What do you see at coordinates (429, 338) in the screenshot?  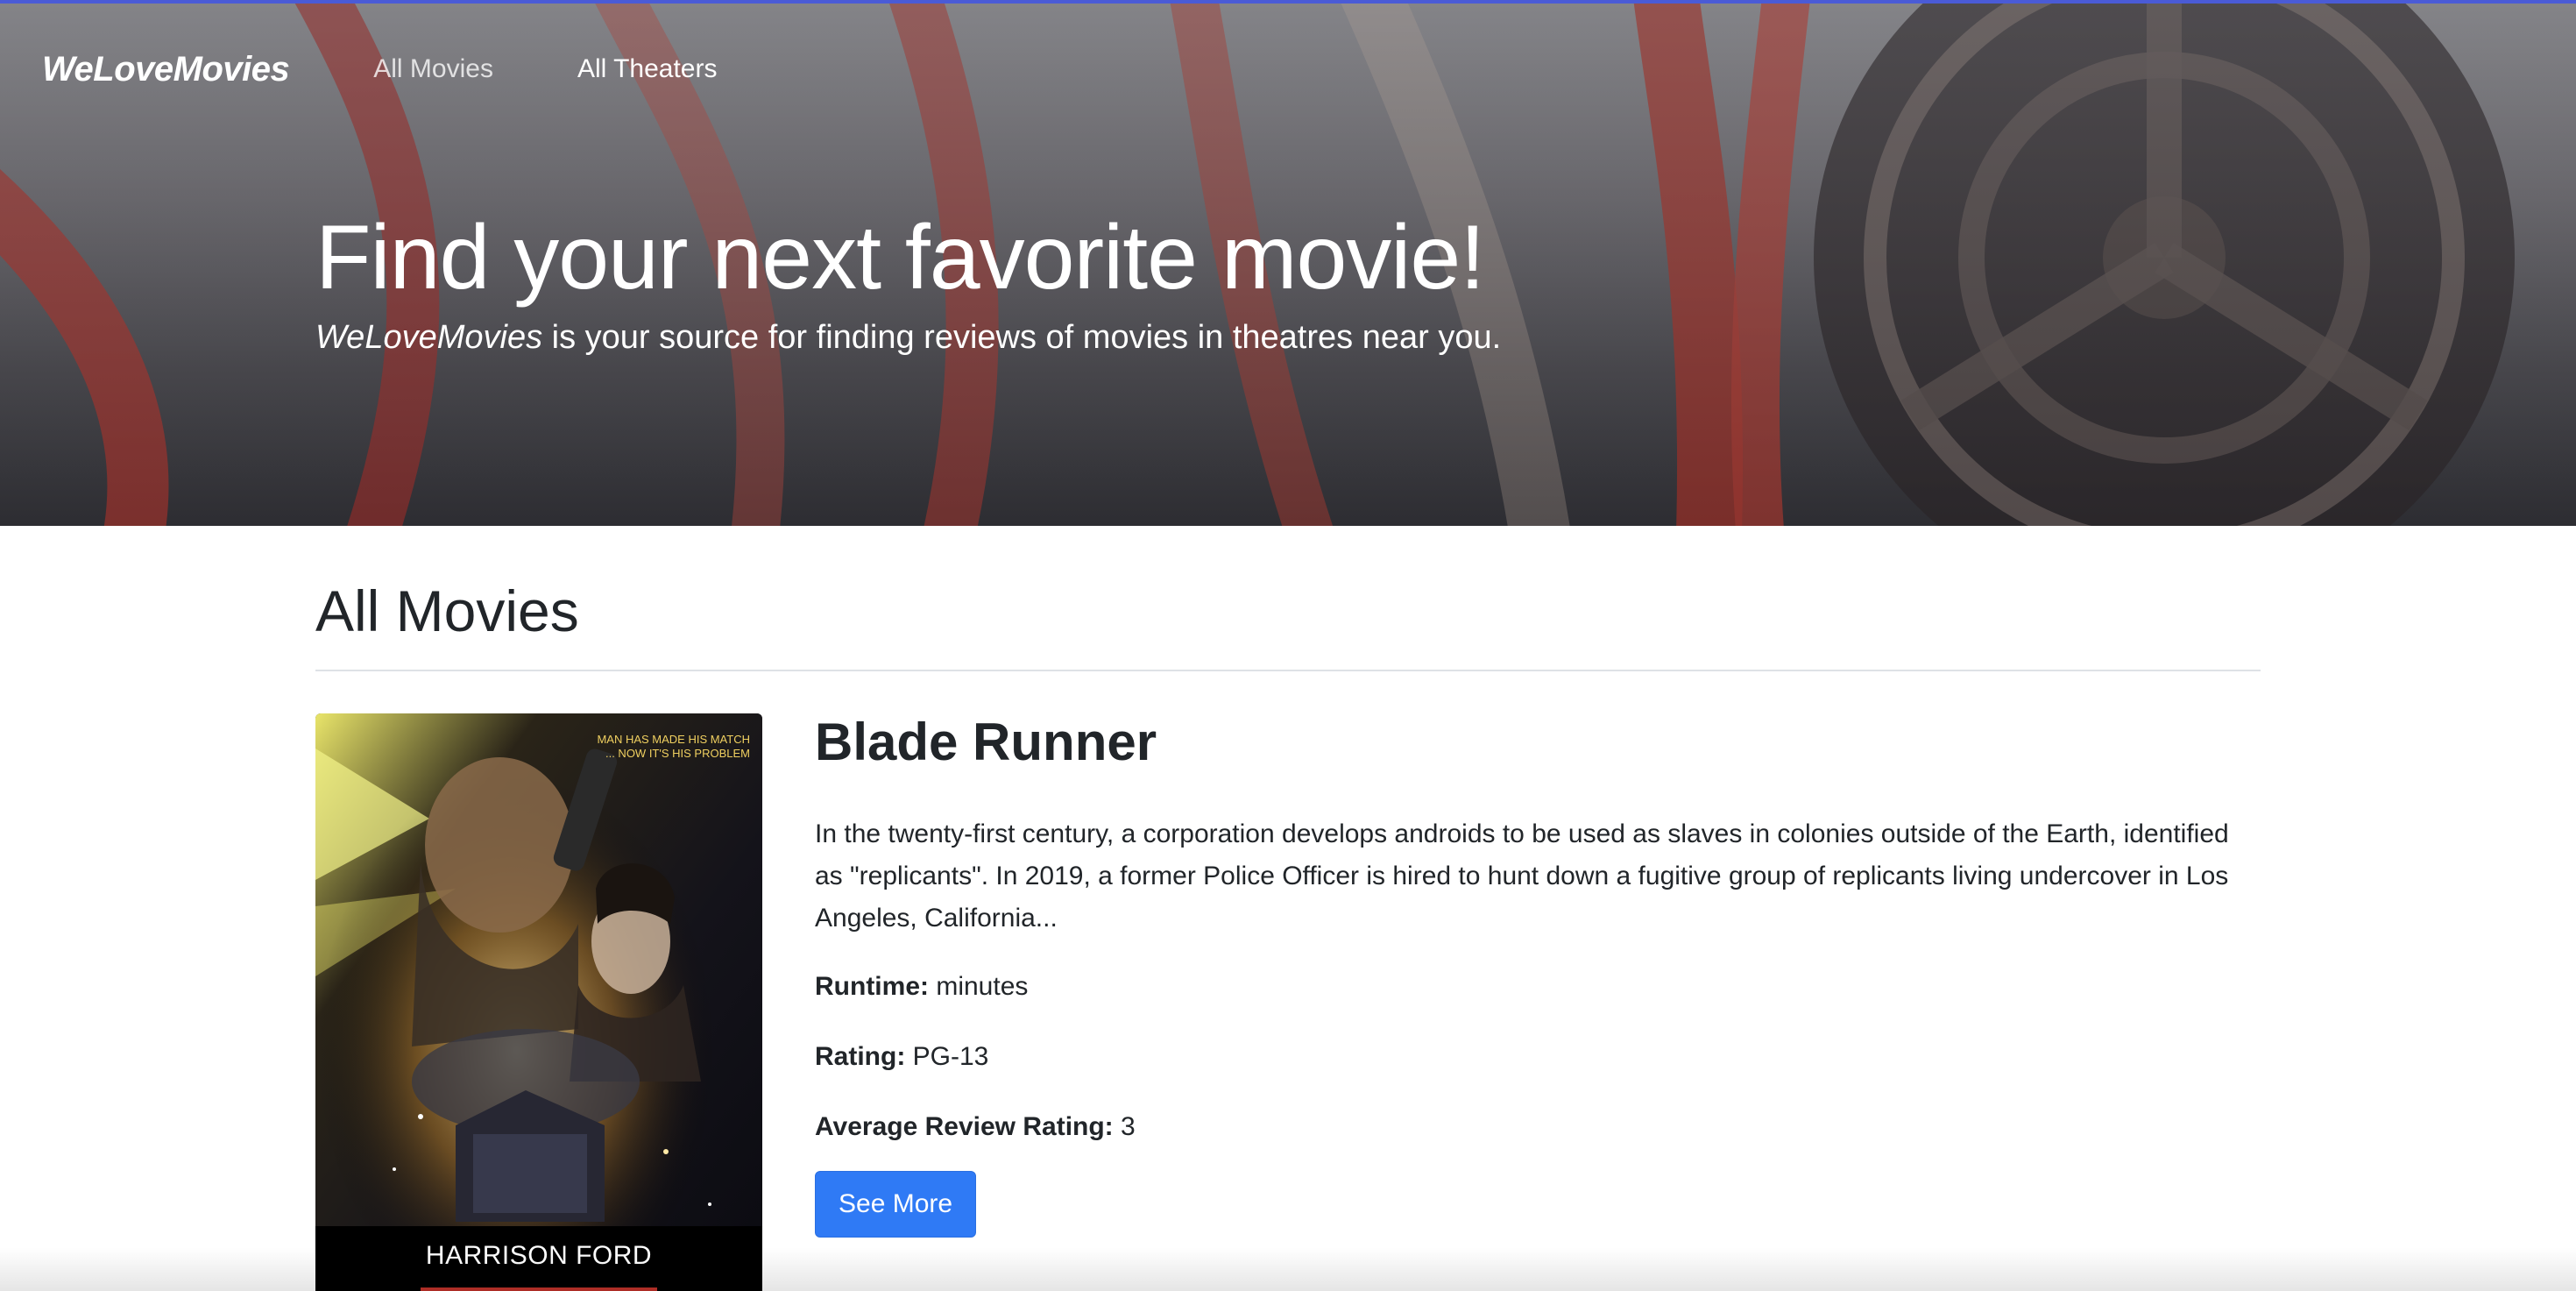 I see `hero-subtitle-brand: WeLoveMovies` at bounding box center [429, 338].